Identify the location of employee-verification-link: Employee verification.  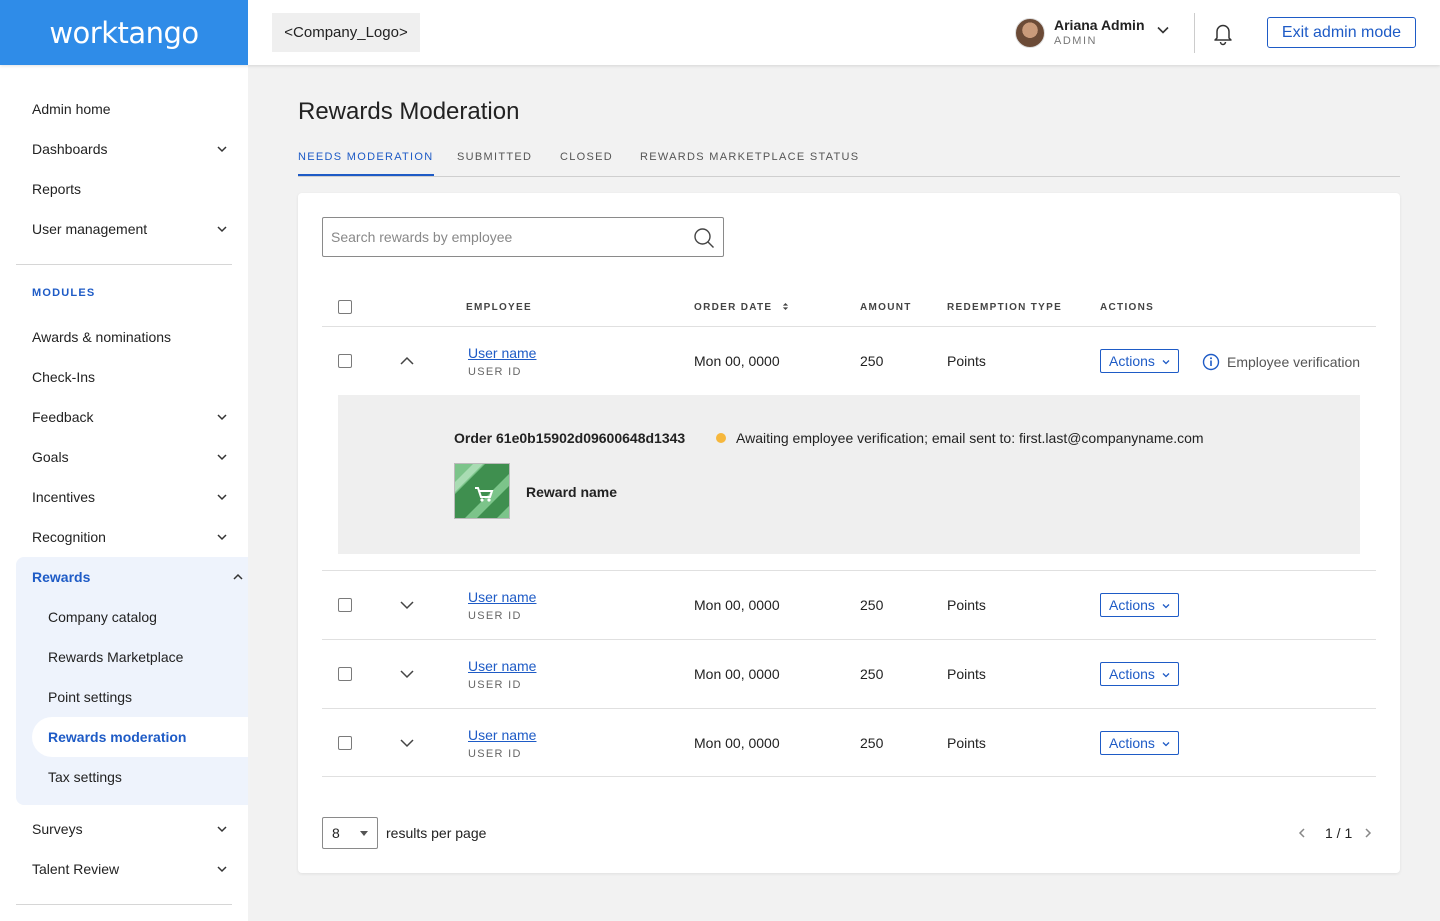
(1281, 362).